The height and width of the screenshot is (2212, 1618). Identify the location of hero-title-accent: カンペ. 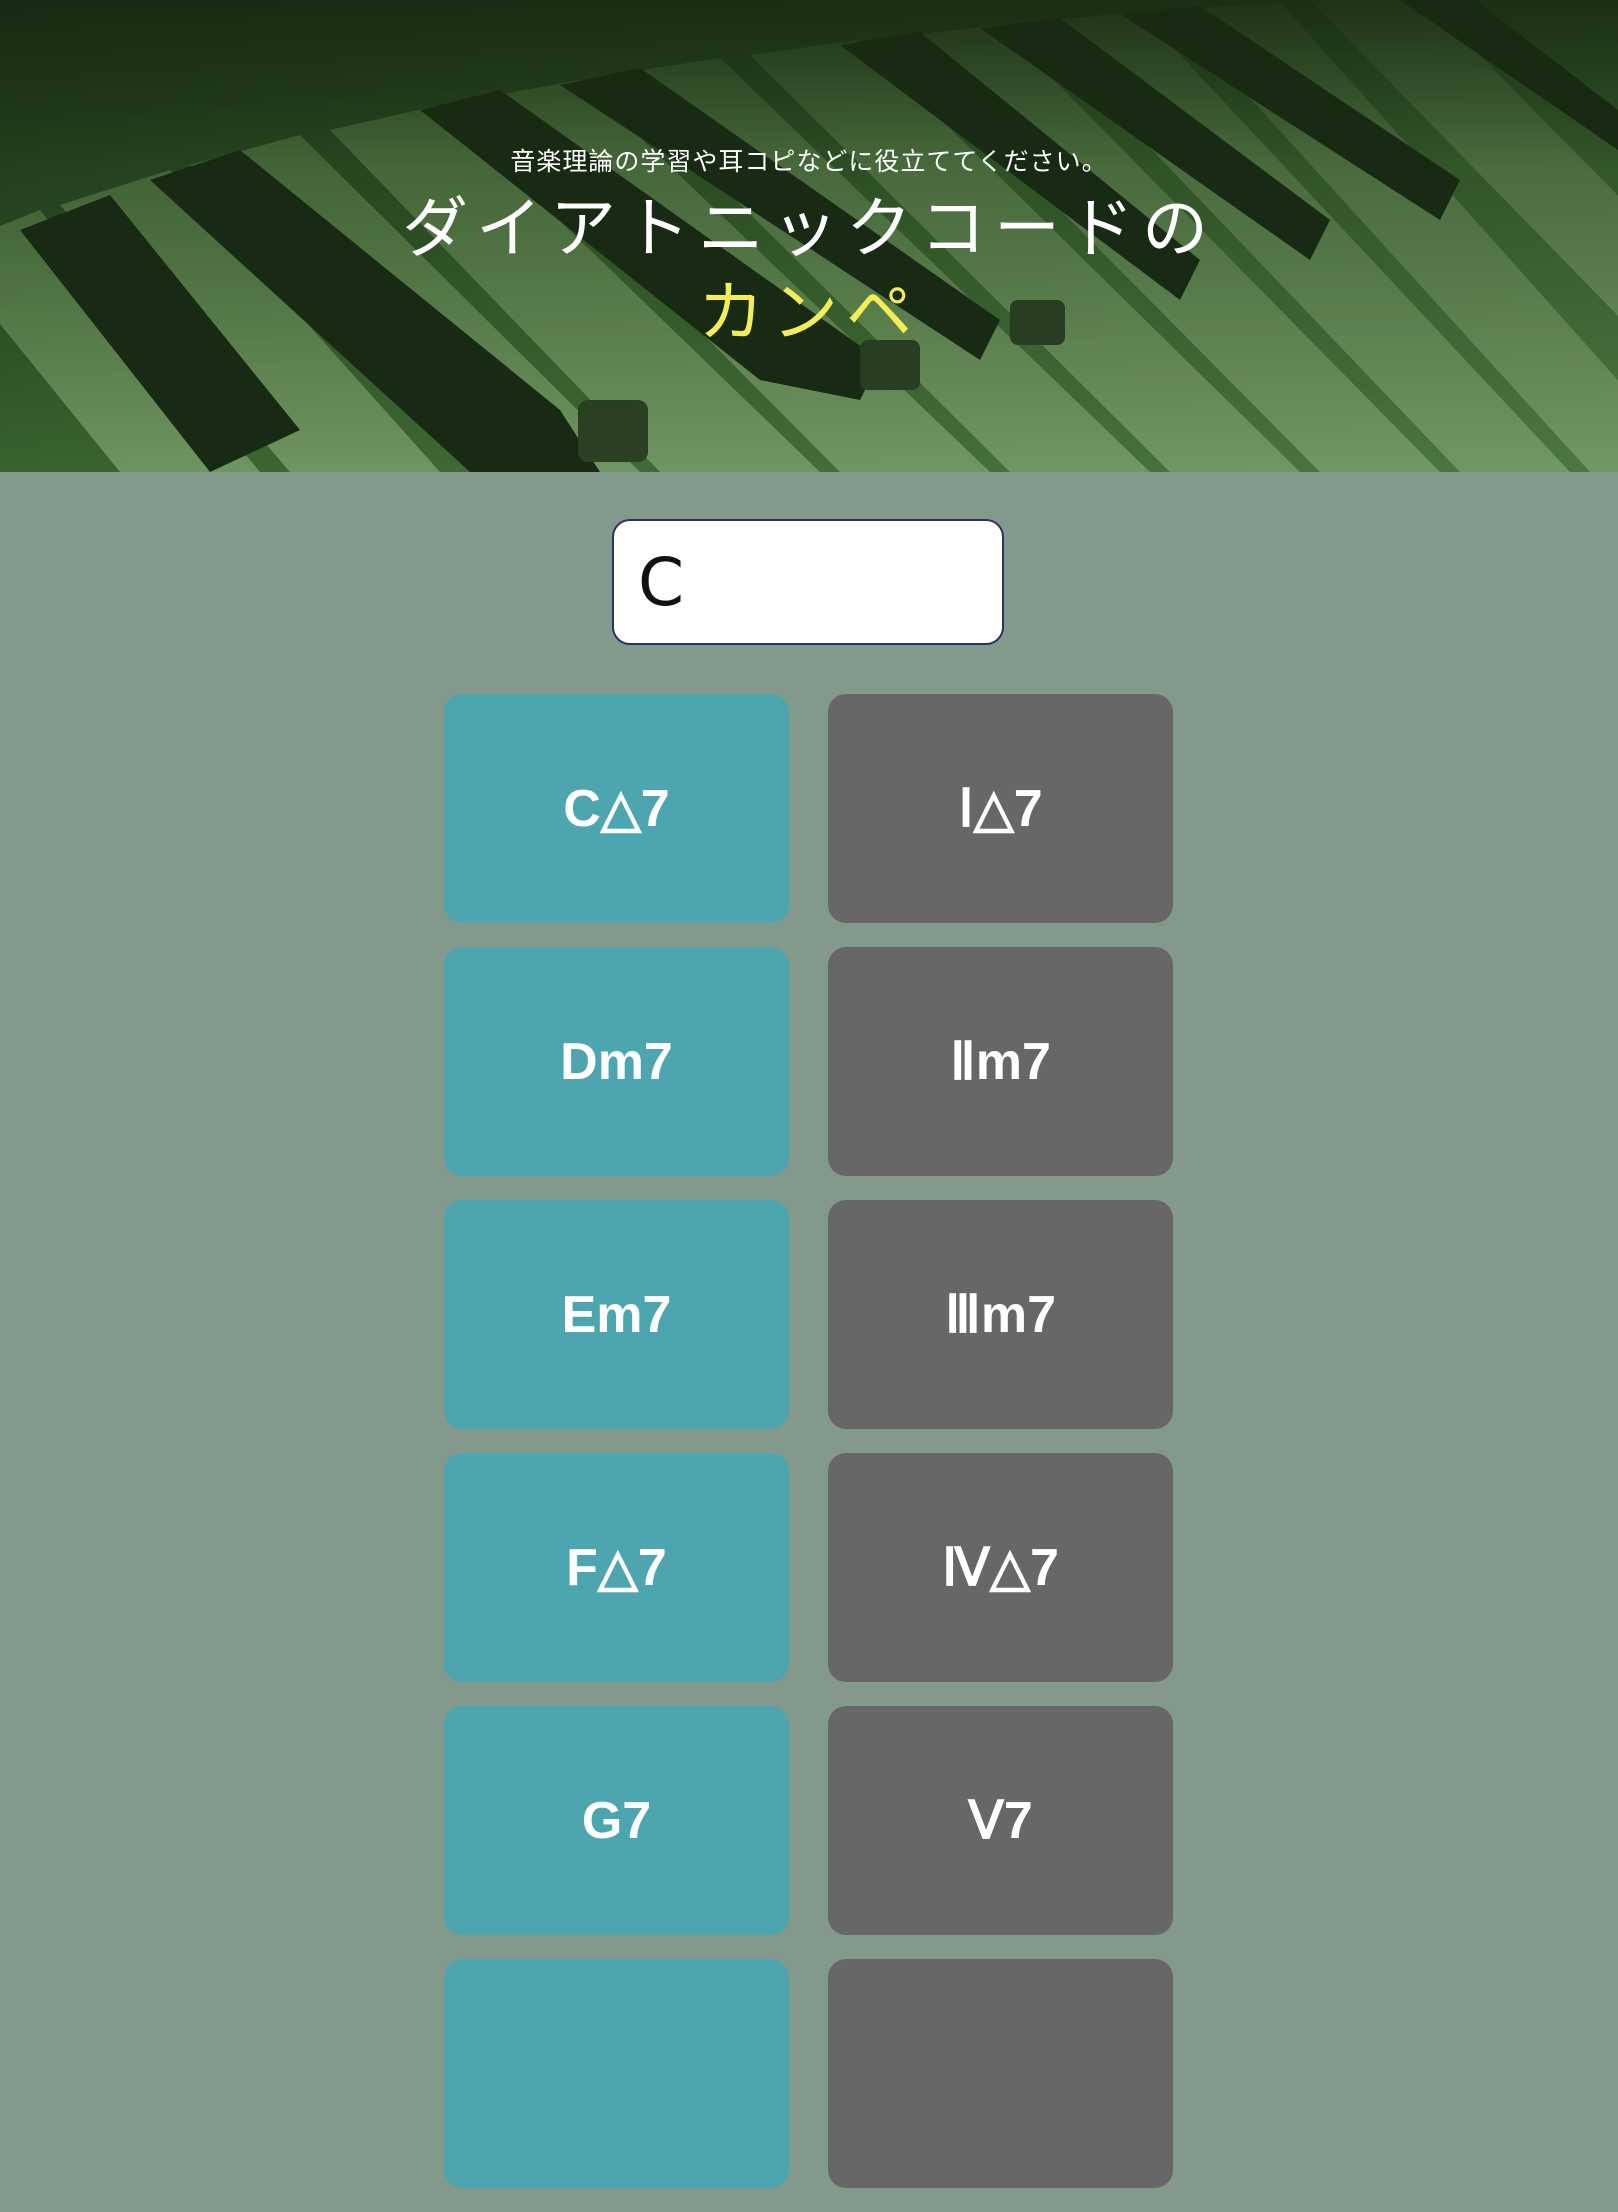
(809, 312).